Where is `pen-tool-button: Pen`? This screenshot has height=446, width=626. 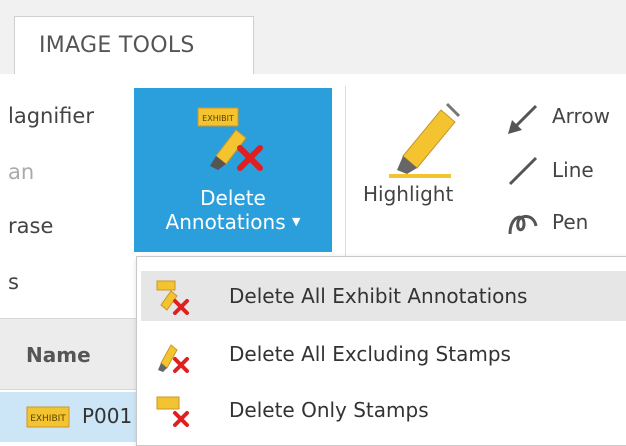 pen-tool-button: Pen is located at coordinates (563, 223).